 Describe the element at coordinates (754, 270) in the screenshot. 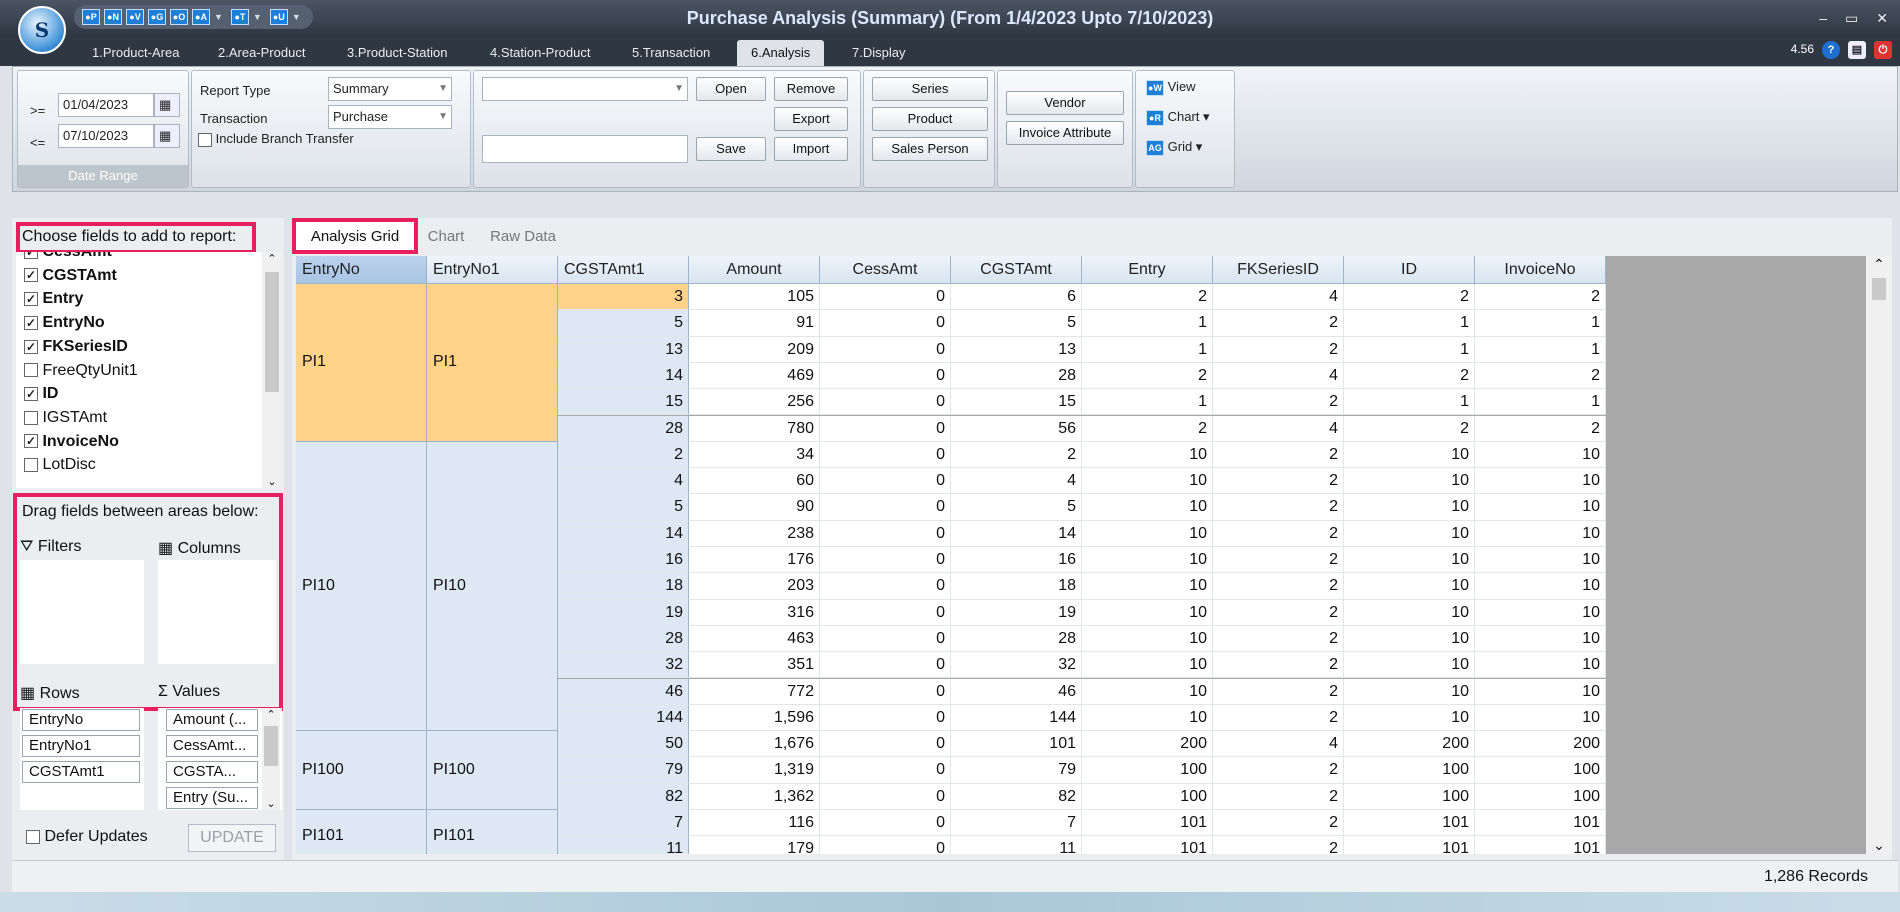

I see `column-header: Amount` at that location.